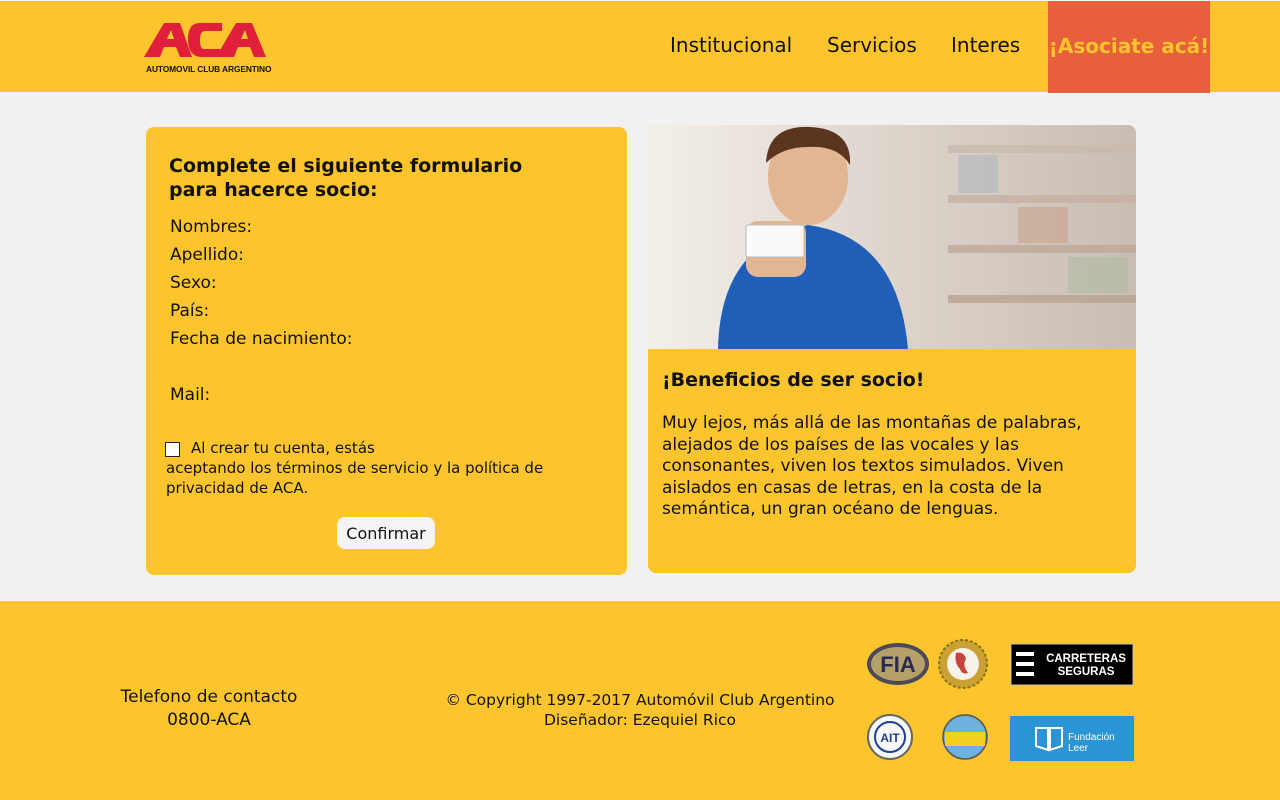  Describe the element at coordinates (205, 40) in the screenshot. I see `aca-logo-mark` at that location.